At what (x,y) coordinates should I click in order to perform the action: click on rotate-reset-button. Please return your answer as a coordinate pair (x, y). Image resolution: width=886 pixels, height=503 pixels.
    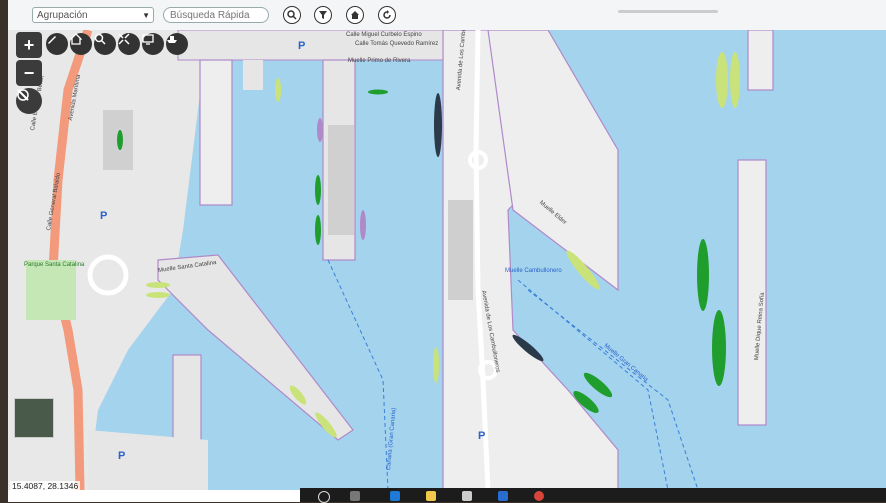
    Looking at the image, I should click on (29, 101).